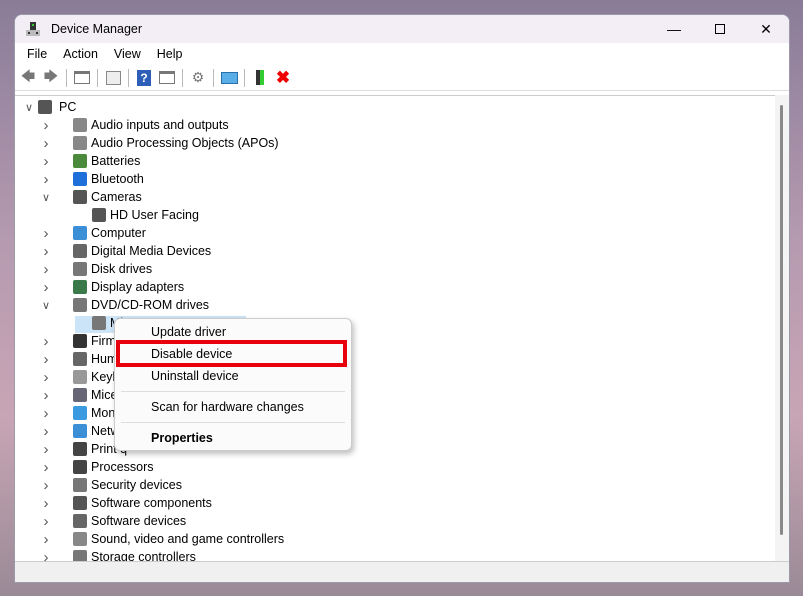 Image resolution: width=803 pixels, height=596 pixels. What do you see at coordinates (188, 332) in the screenshot?
I see `menu-item-update-driver: Update driver` at bounding box center [188, 332].